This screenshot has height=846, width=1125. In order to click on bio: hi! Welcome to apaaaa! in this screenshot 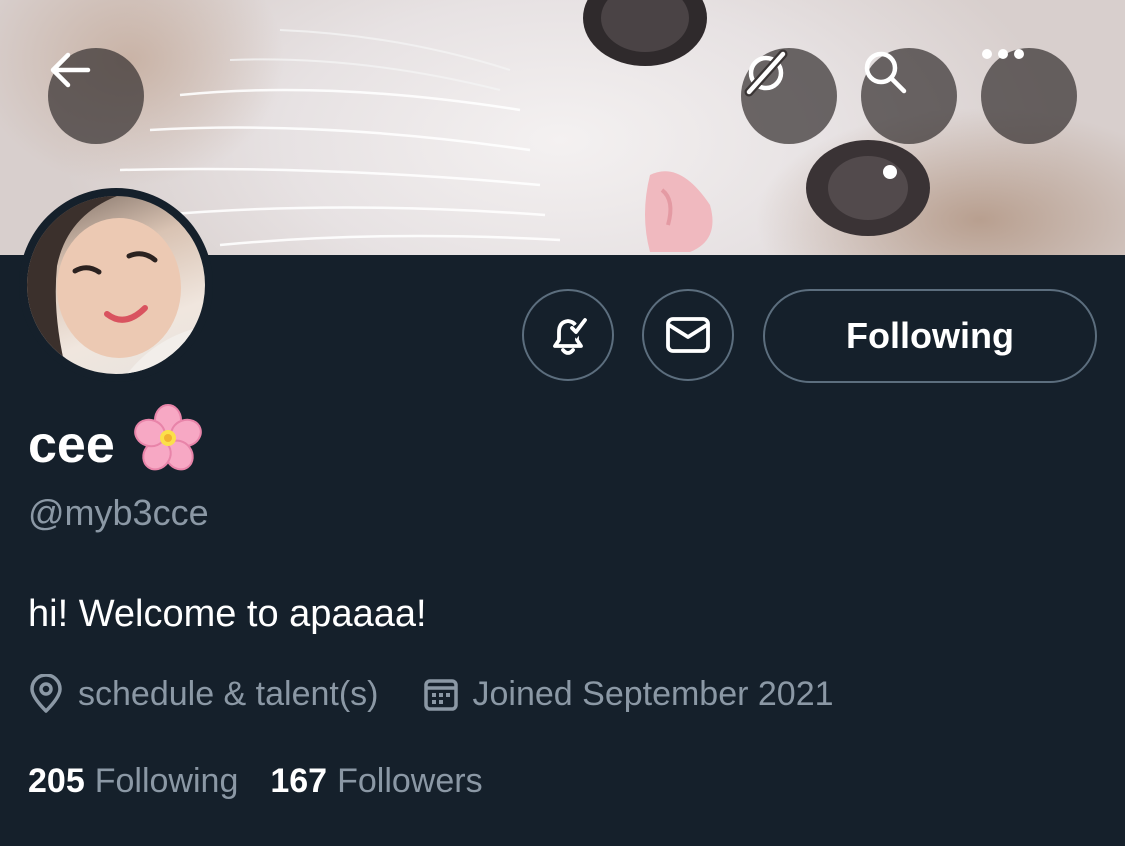, I will do `click(227, 614)`.